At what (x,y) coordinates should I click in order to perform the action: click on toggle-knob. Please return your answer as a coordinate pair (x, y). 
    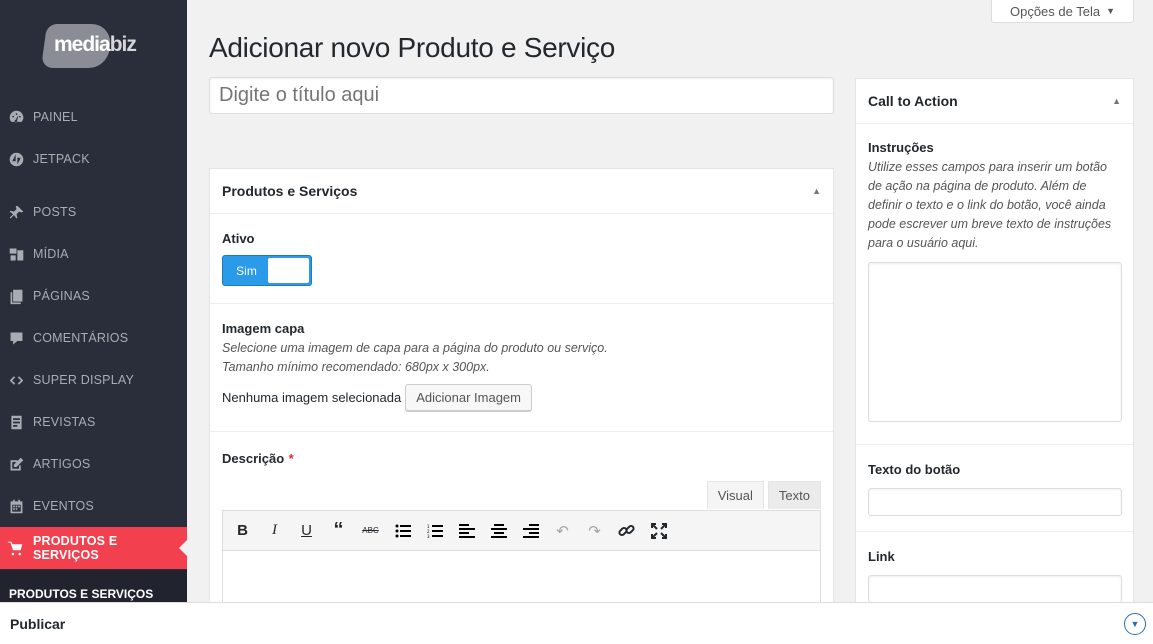
    Looking at the image, I should click on (288, 270).